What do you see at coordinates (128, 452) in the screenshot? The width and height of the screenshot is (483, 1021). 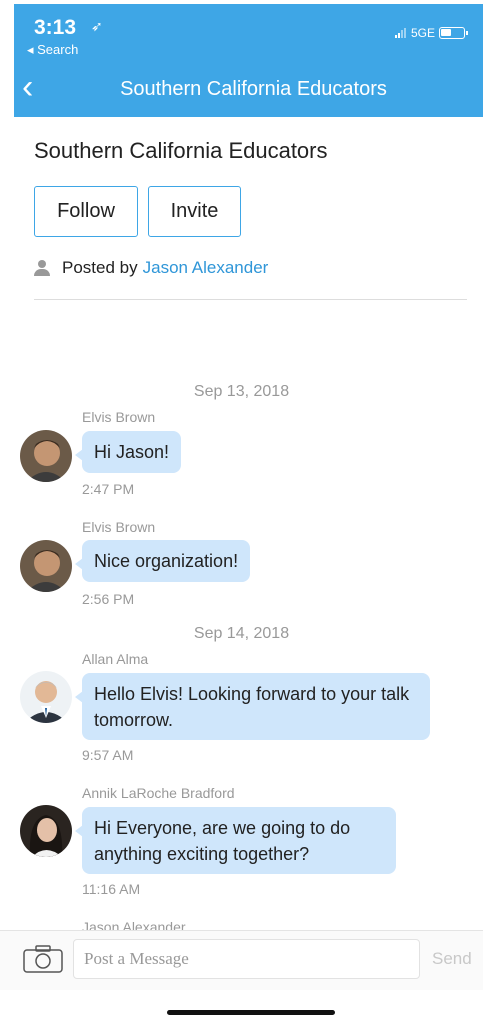 I see `message-bubble: Hi Jason!` at bounding box center [128, 452].